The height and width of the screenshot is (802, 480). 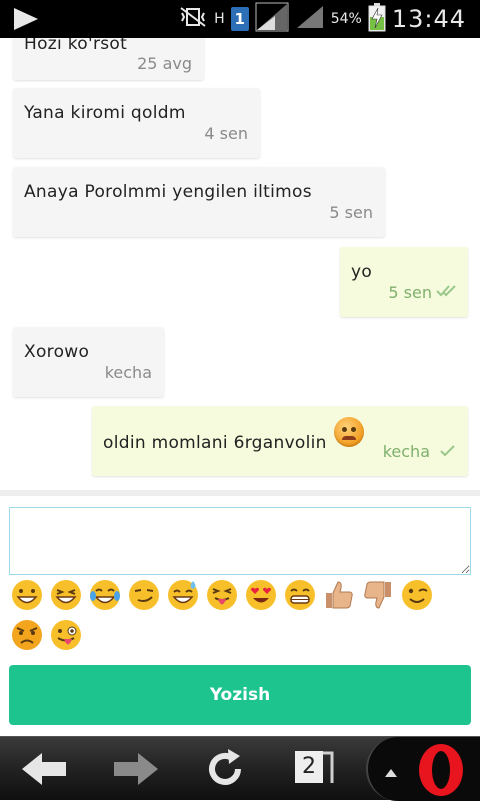 What do you see at coordinates (226, 133) in the screenshot?
I see `message-time: 4 sen` at bounding box center [226, 133].